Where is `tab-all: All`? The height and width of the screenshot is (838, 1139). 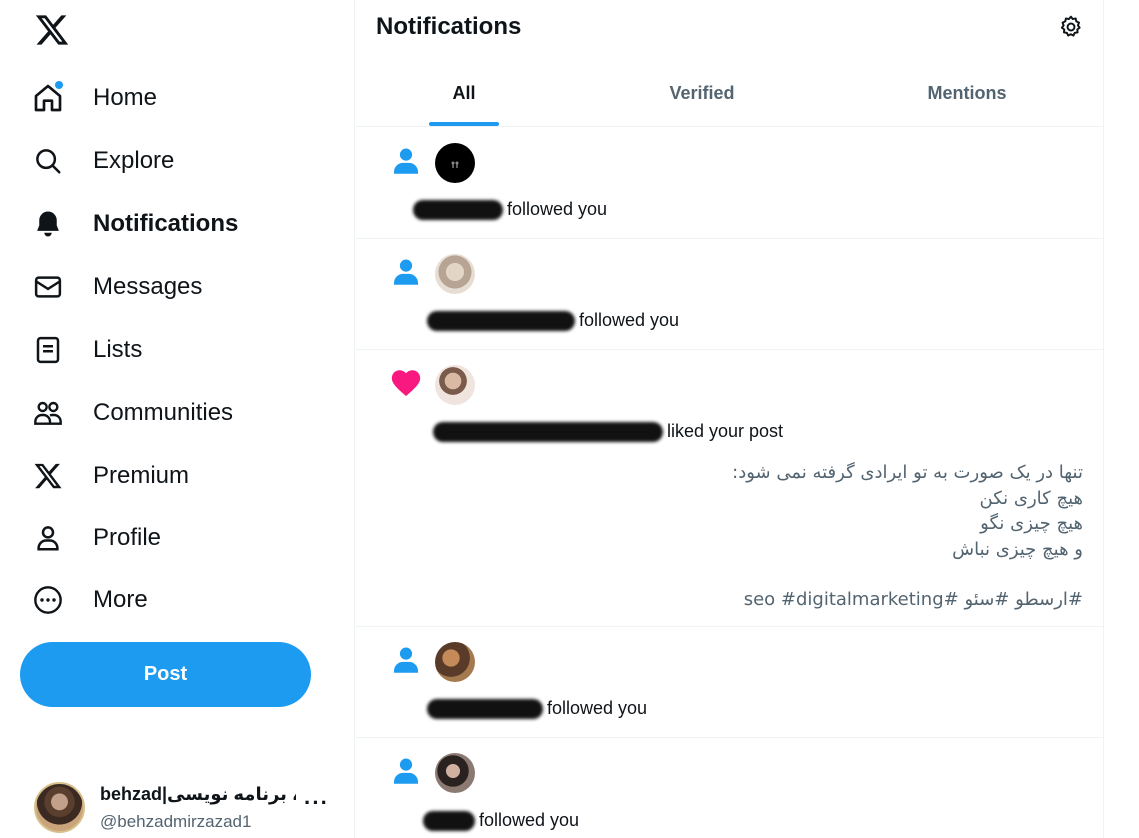 tab-all: All is located at coordinates (464, 93).